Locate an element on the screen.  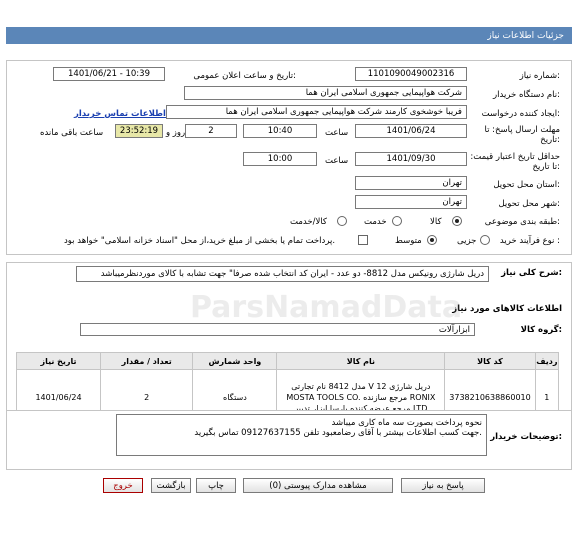
process-option-medium: متوسط is located at coordinates (408, 241).